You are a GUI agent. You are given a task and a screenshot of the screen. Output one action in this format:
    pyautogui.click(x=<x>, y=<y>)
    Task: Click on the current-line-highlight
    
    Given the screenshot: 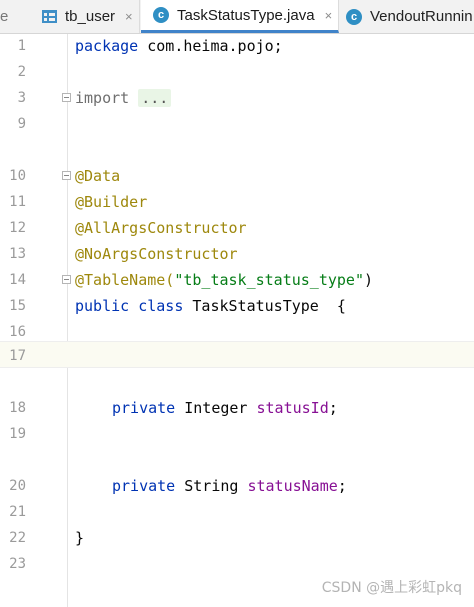 What is the action you would take?
    pyautogui.click(x=237, y=354)
    